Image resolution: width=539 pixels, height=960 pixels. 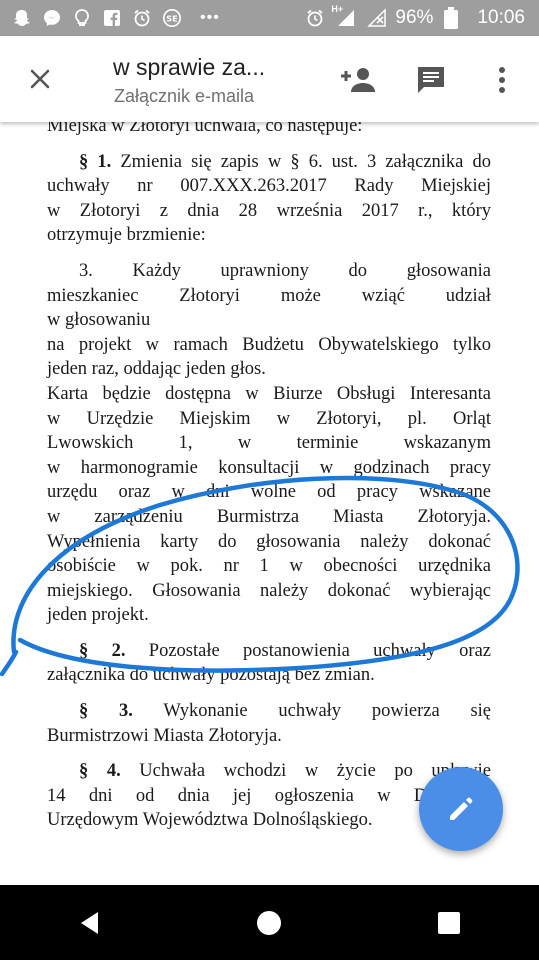 I want to click on section-3-line: § 3. Wykonanie uchwały powierza się, so click(x=269, y=711).